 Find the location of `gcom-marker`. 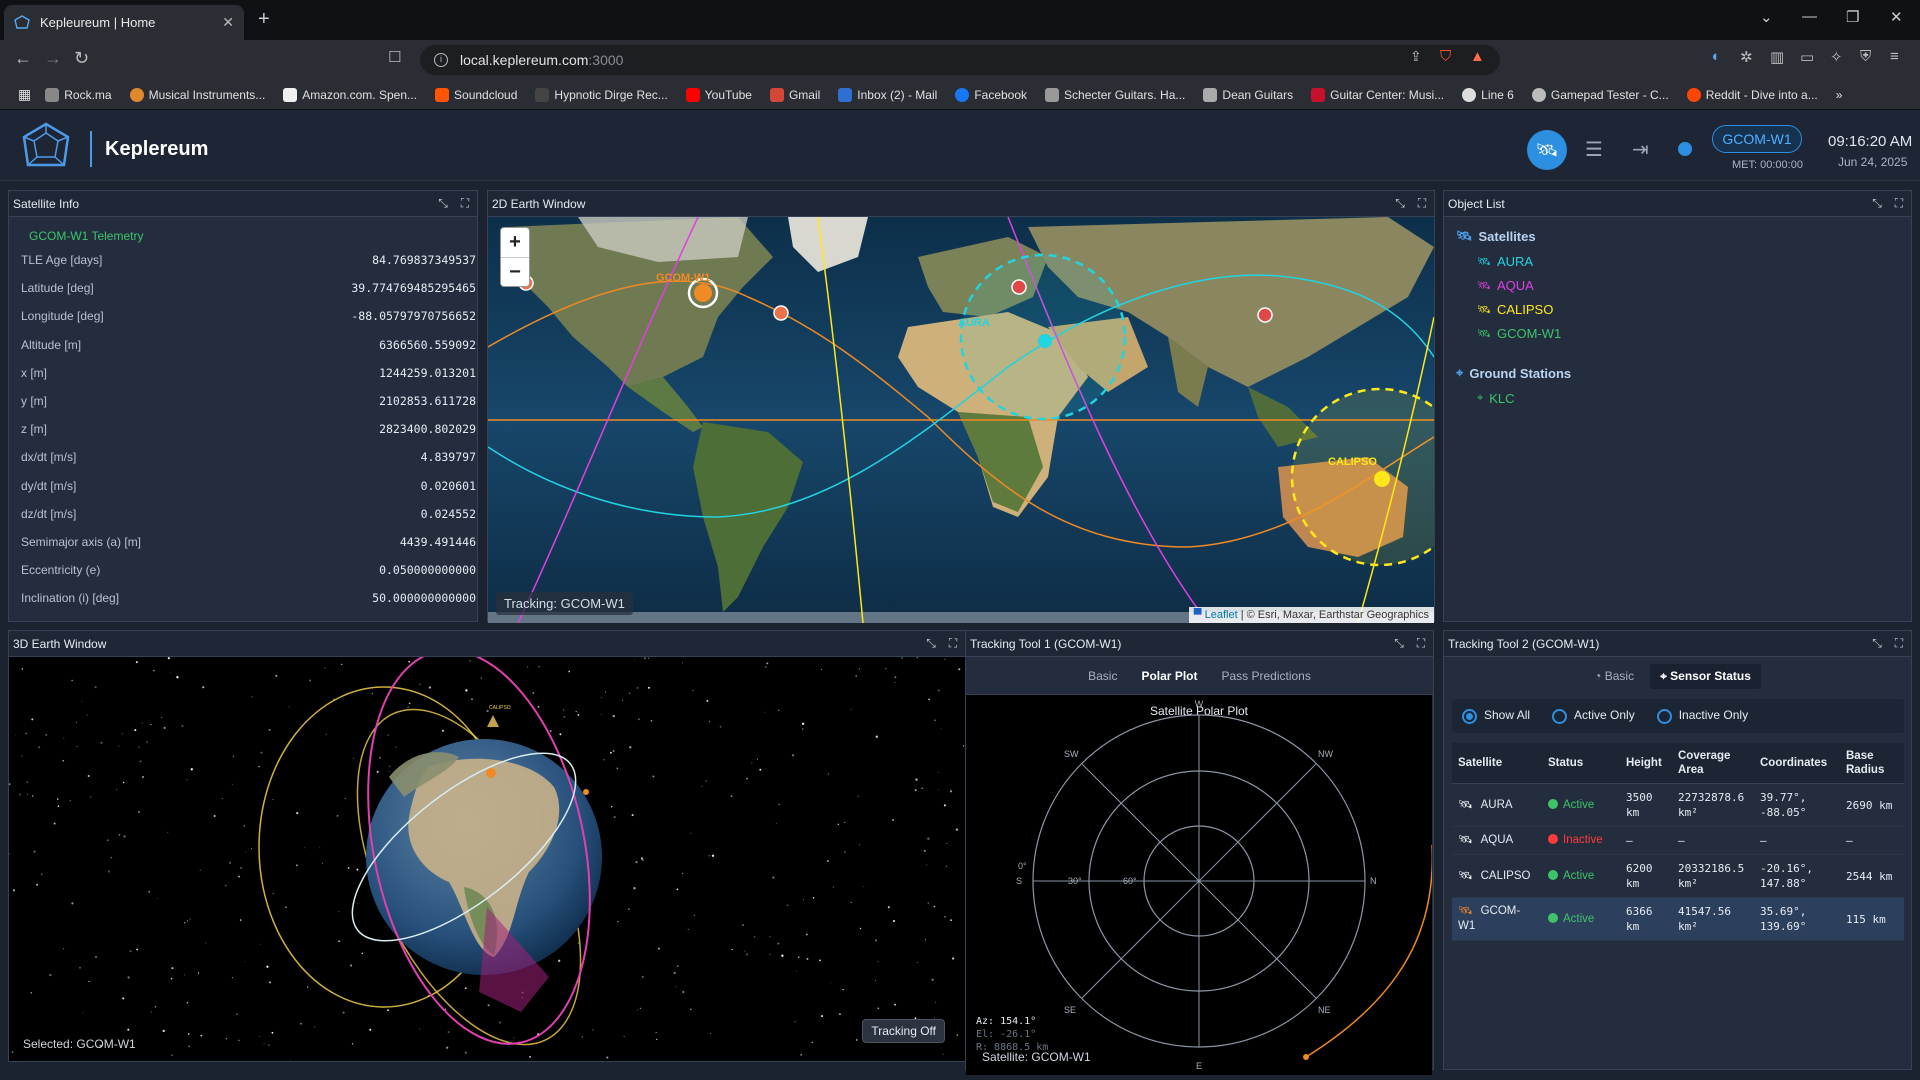

gcom-marker is located at coordinates (703, 293).